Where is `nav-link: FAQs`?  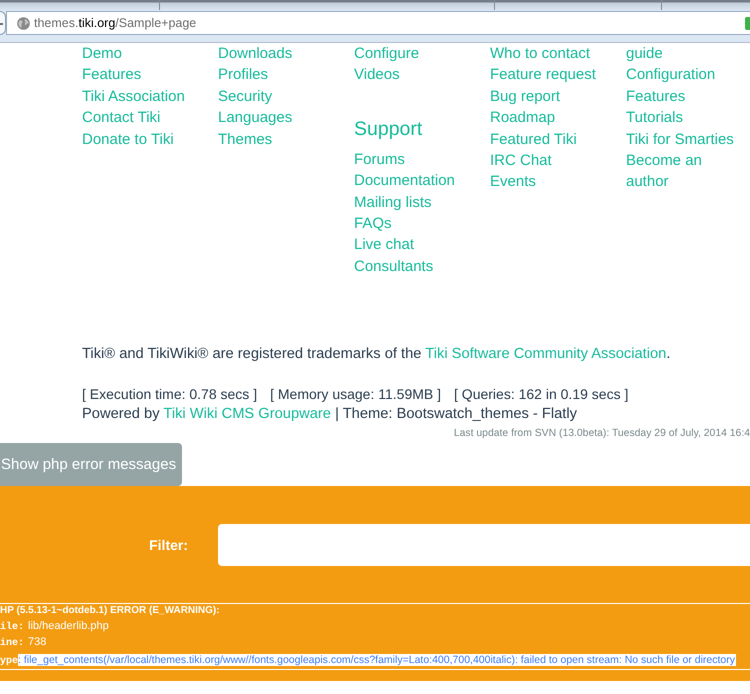 nav-link: FAQs is located at coordinates (373, 223).